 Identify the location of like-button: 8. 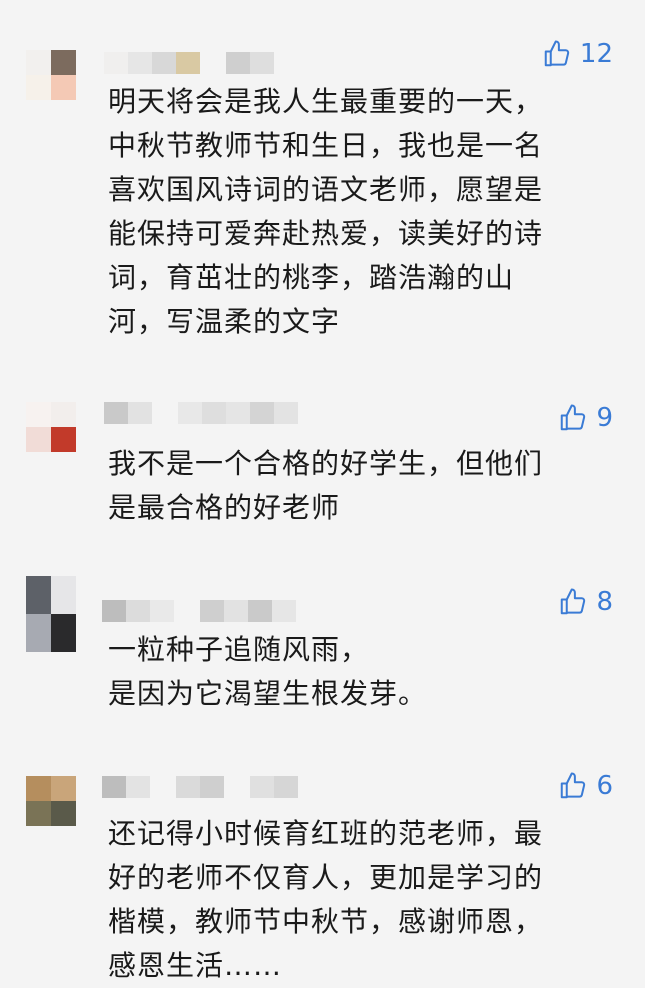
(585, 602).